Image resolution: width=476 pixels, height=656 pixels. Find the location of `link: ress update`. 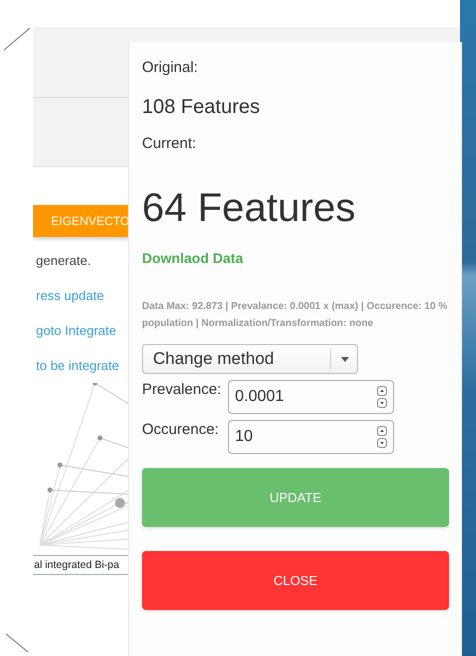

link: ress update is located at coordinates (70, 295).